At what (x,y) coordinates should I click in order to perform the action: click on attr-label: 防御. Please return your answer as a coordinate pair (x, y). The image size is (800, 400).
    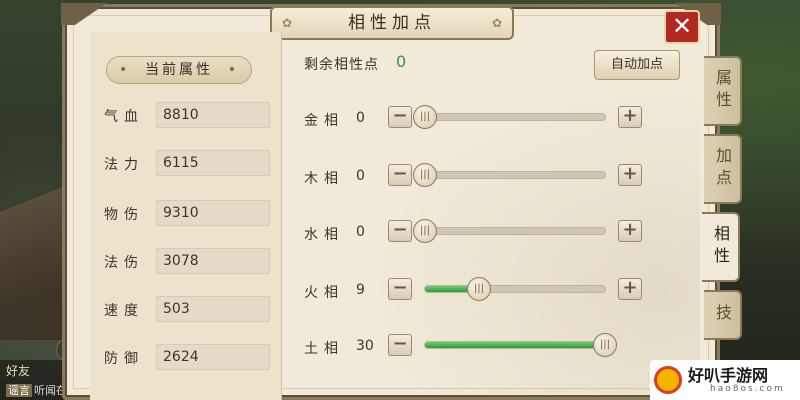
    Looking at the image, I should click on (124, 359).